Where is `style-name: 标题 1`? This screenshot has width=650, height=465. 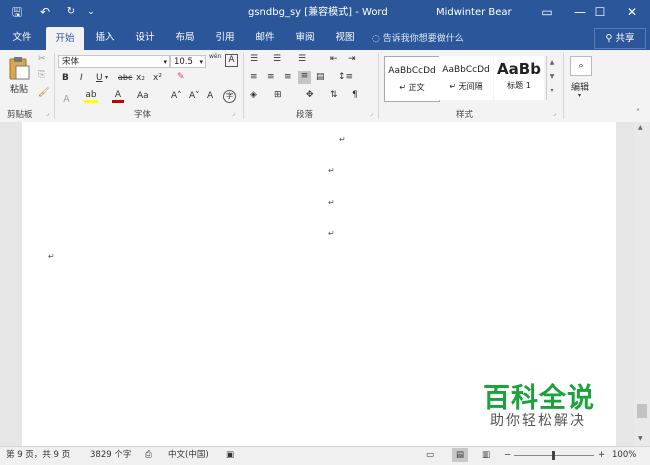 style-name: 标题 1 is located at coordinates (519, 85).